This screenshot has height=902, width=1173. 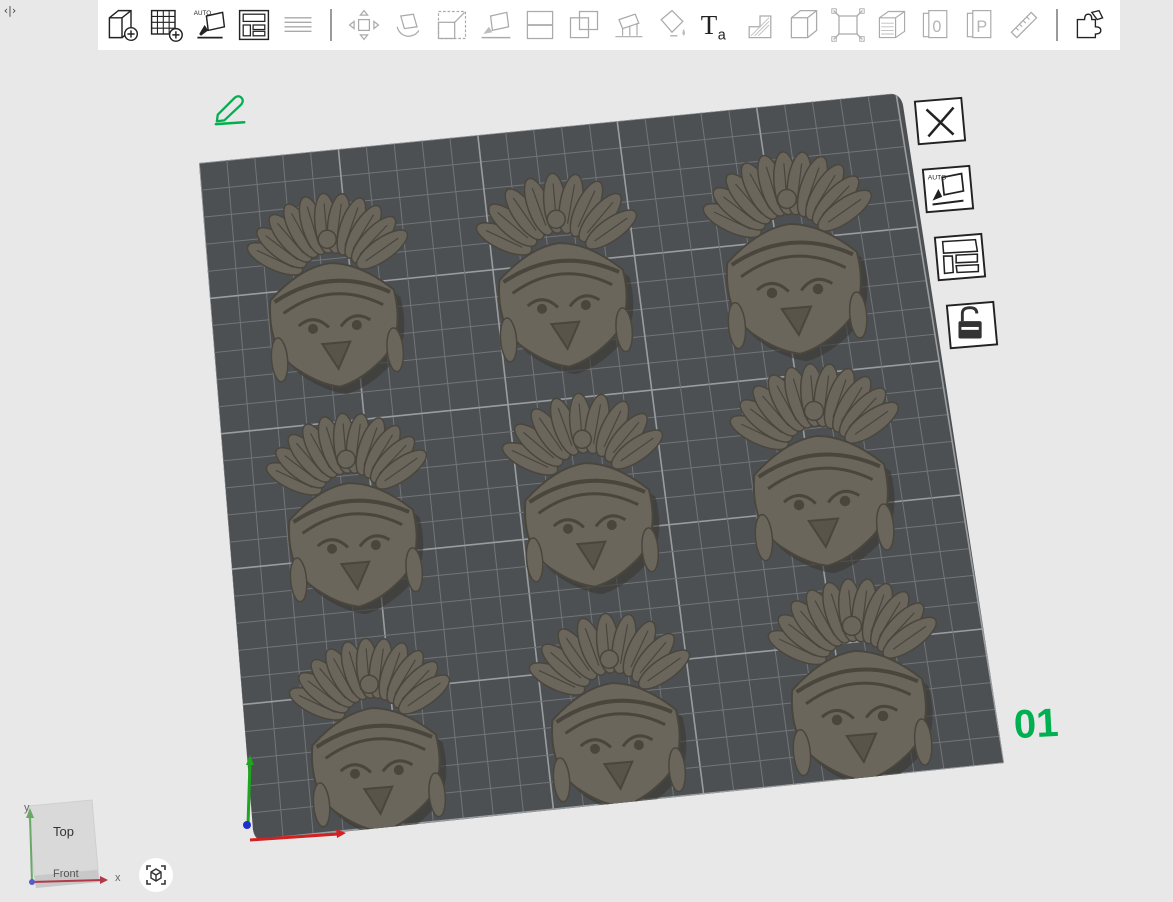 I want to click on auto-orient-button: AUTO, so click(x=210, y=25).